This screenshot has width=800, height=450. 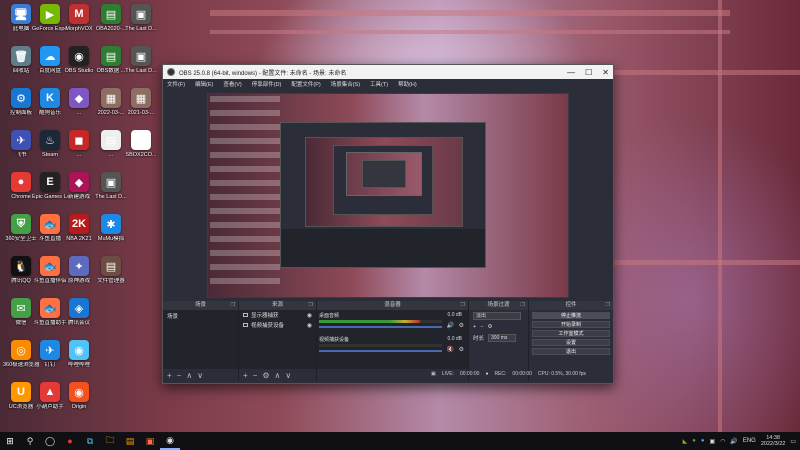 What do you see at coordinates (722, 441) in the screenshot?
I see `wifi-icon: ◠` at bounding box center [722, 441].